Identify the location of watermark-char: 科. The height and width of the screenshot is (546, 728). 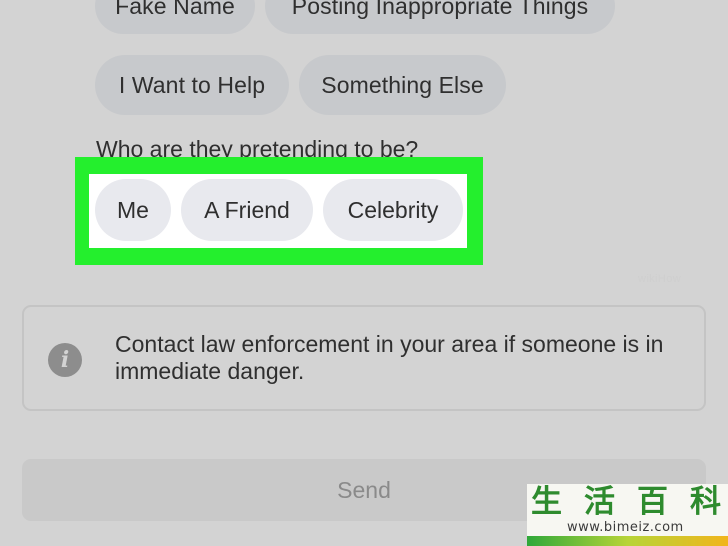
(705, 502).